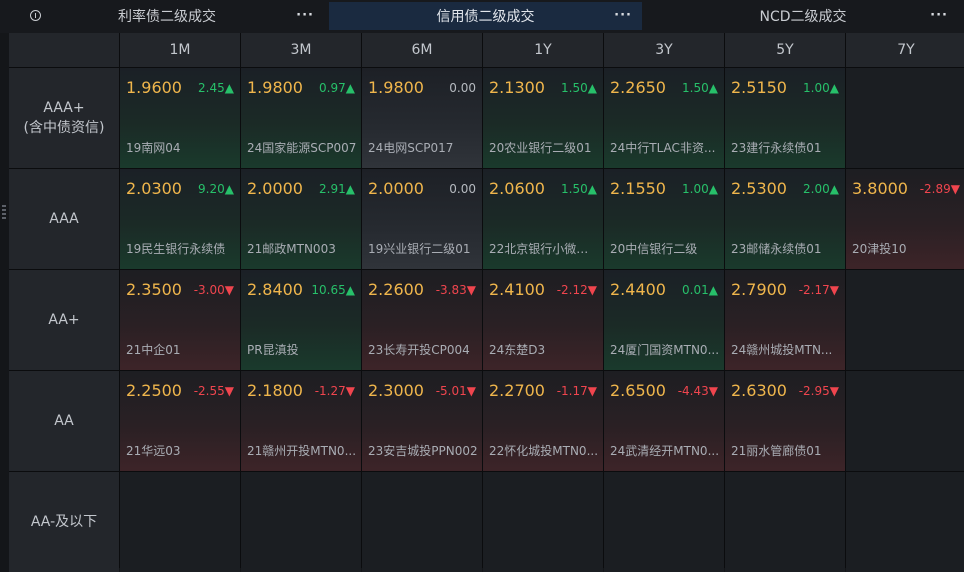 The width and height of the screenshot is (964, 572). Describe the element at coordinates (275, 390) in the screenshot. I see `yield-value: 2.1800` at that location.